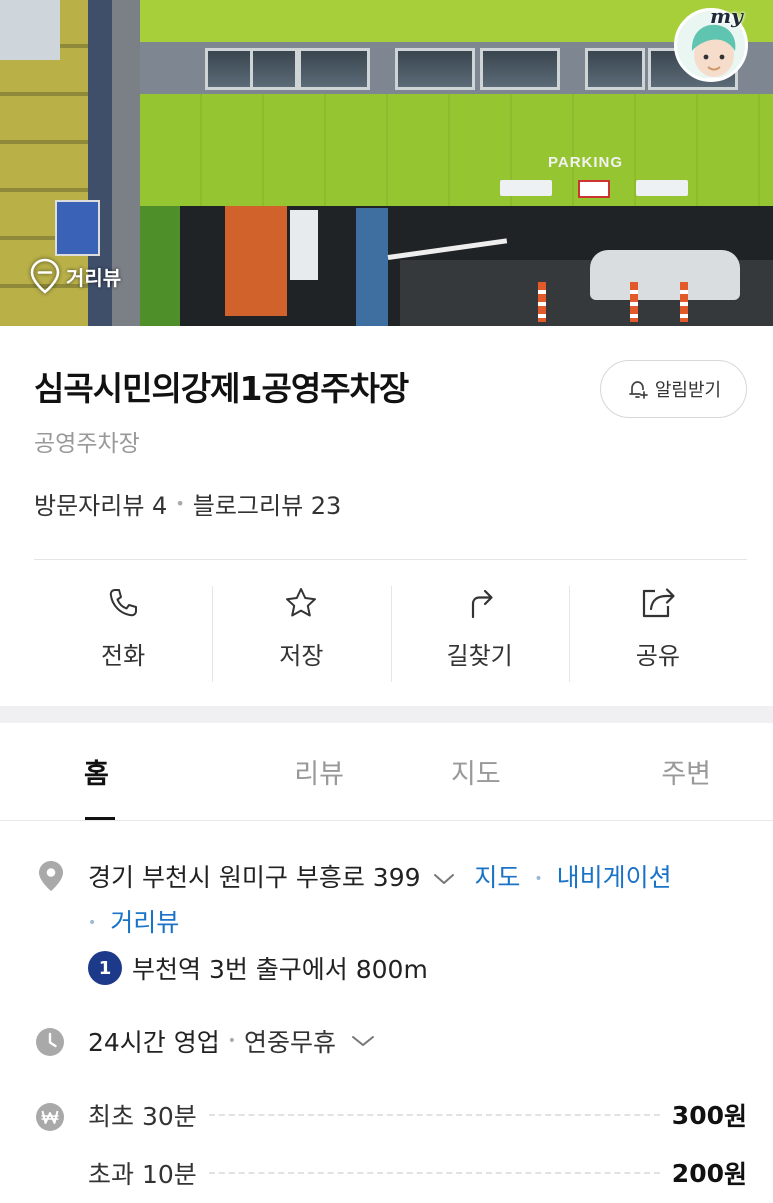 The height and width of the screenshot is (1203, 773). What do you see at coordinates (280, 969) in the screenshot?
I see `subway-text: 부천역 3번 출구에서 800m` at bounding box center [280, 969].